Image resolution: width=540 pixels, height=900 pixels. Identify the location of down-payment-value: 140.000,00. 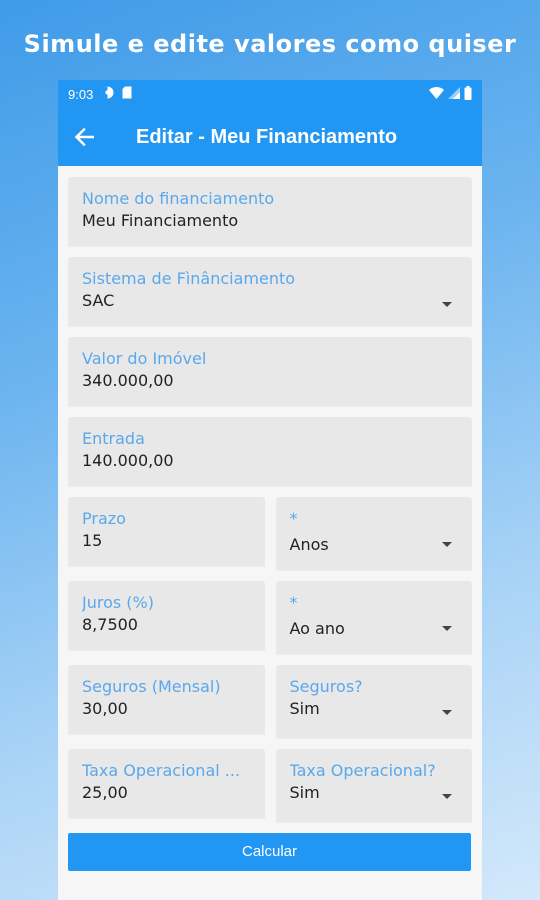
(128, 460).